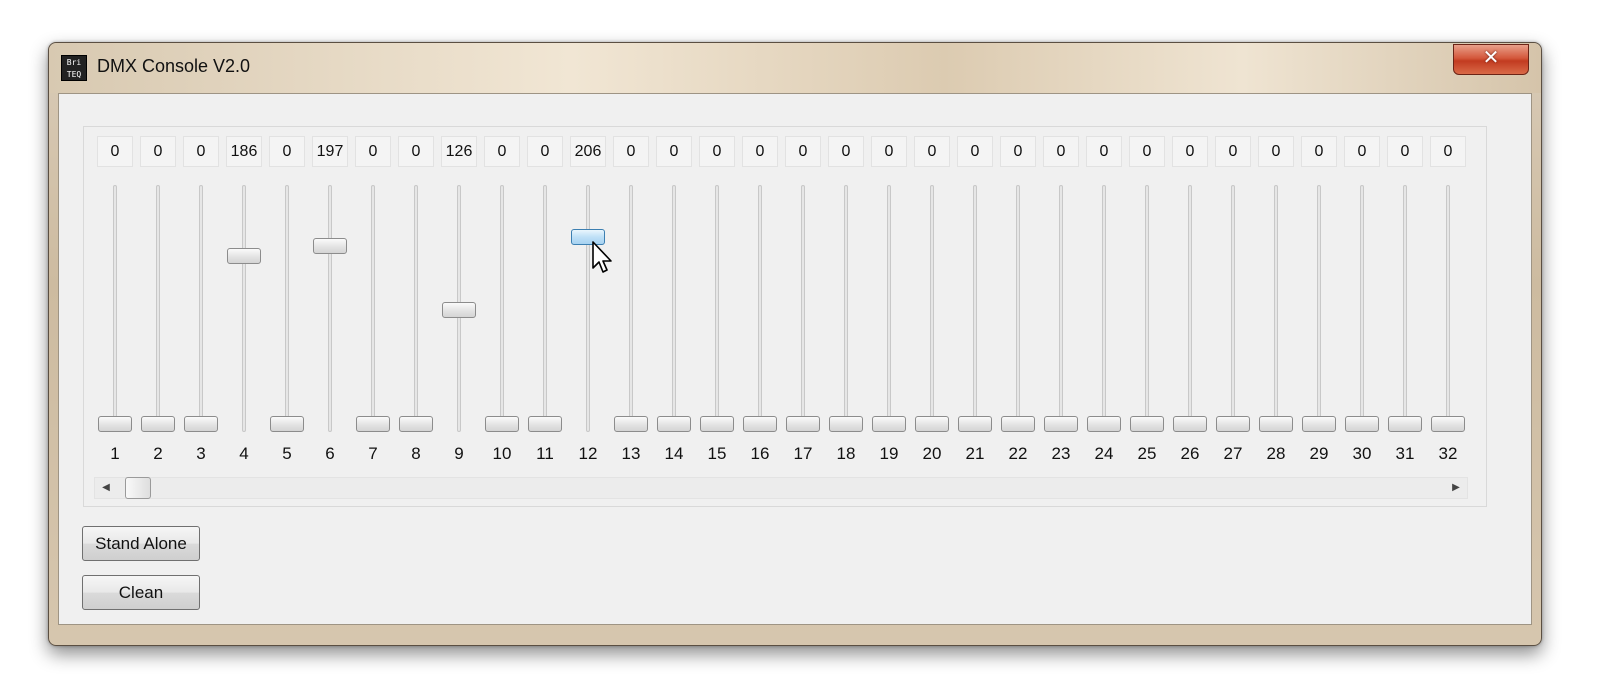 This screenshot has width=1600, height=699. What do you see at coordinates (244, 151) in the screenshot?
I see `channel-value-field: 186` at bounding box center [244, 151].